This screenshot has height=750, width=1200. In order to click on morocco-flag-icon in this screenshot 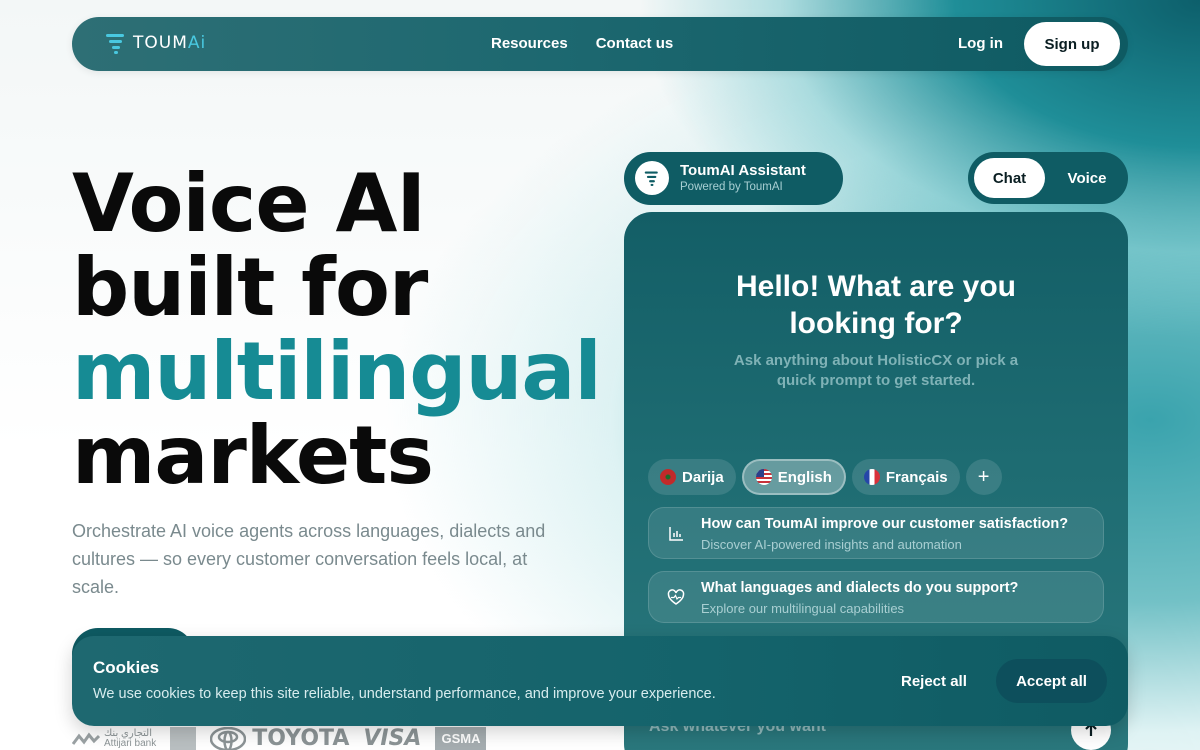, I will do `click(668, 477)`.